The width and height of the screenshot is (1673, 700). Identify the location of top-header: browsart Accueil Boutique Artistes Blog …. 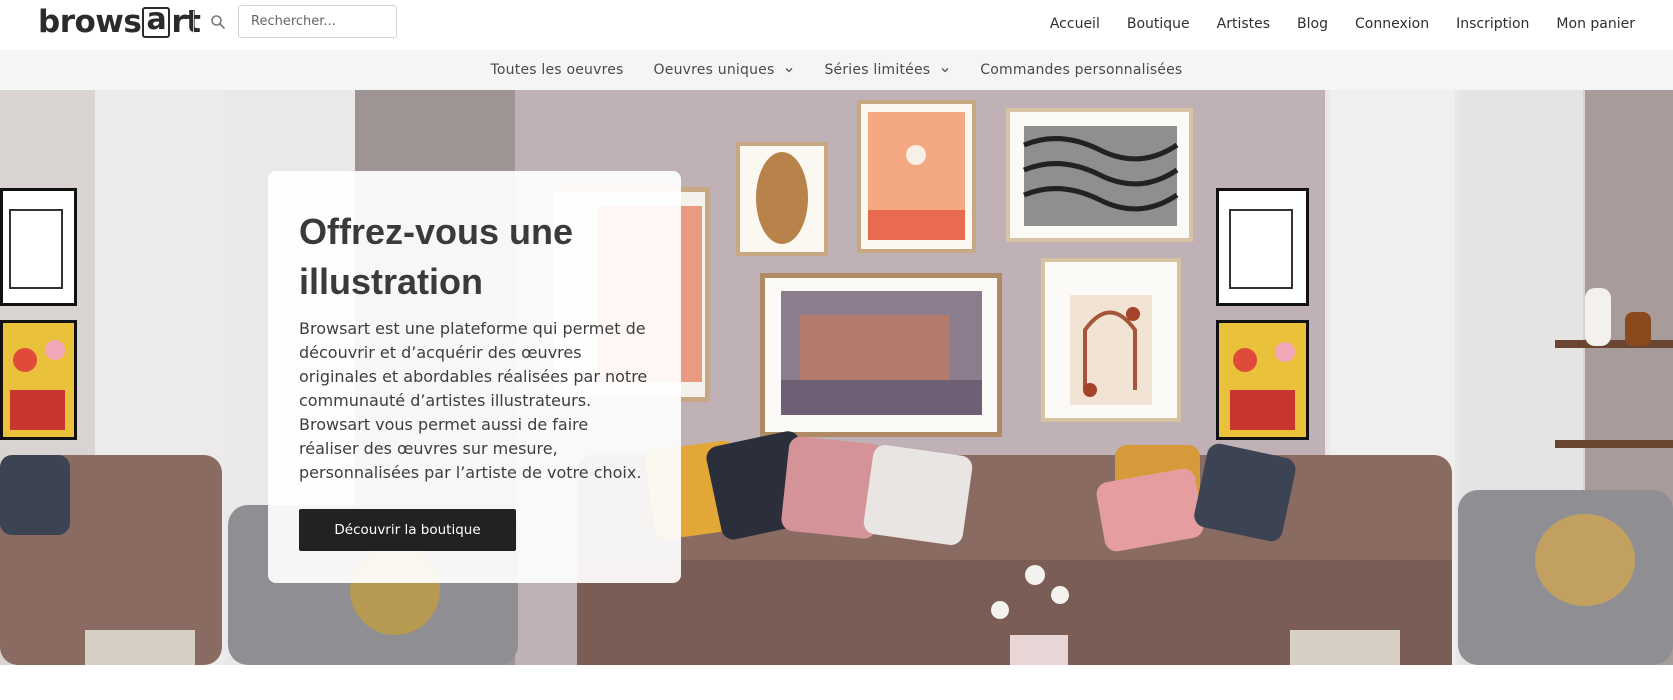
(836, 25).